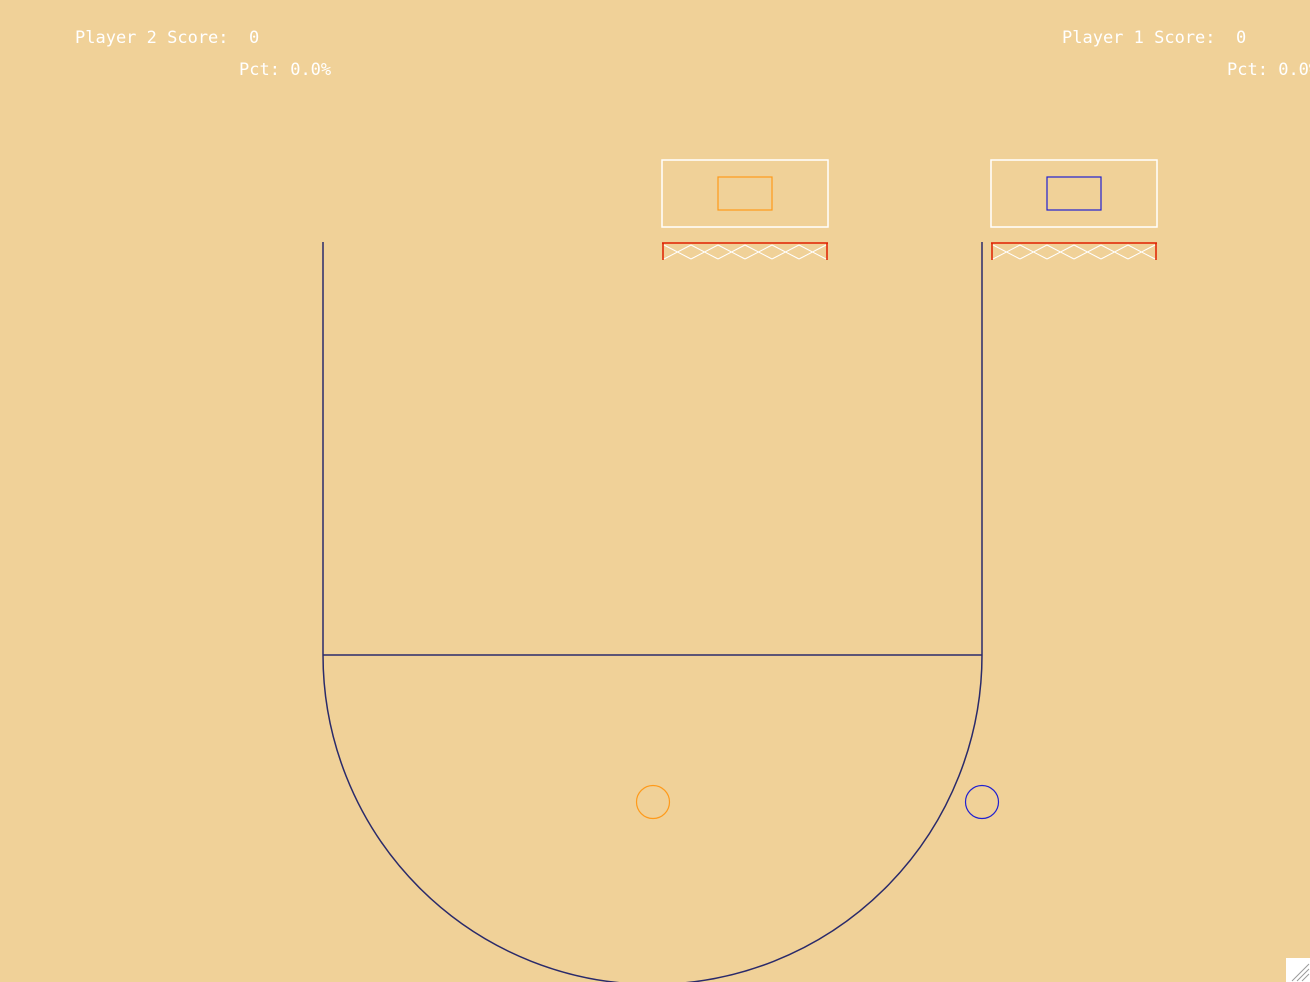 This screenshot has height=982, width=1310. What do you see at coordinates (745, 252) in the screenshot?
I see `player2-net` at bounding box center [745, 252].